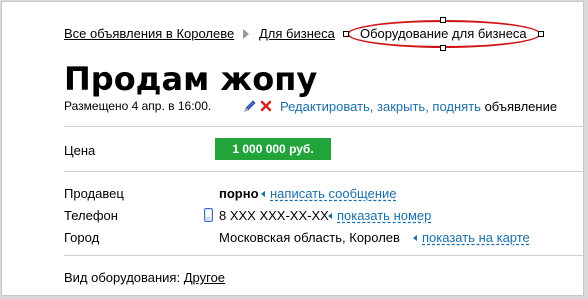  I want to click on price-badge: 1 000 000 руб., so click(273, 149).